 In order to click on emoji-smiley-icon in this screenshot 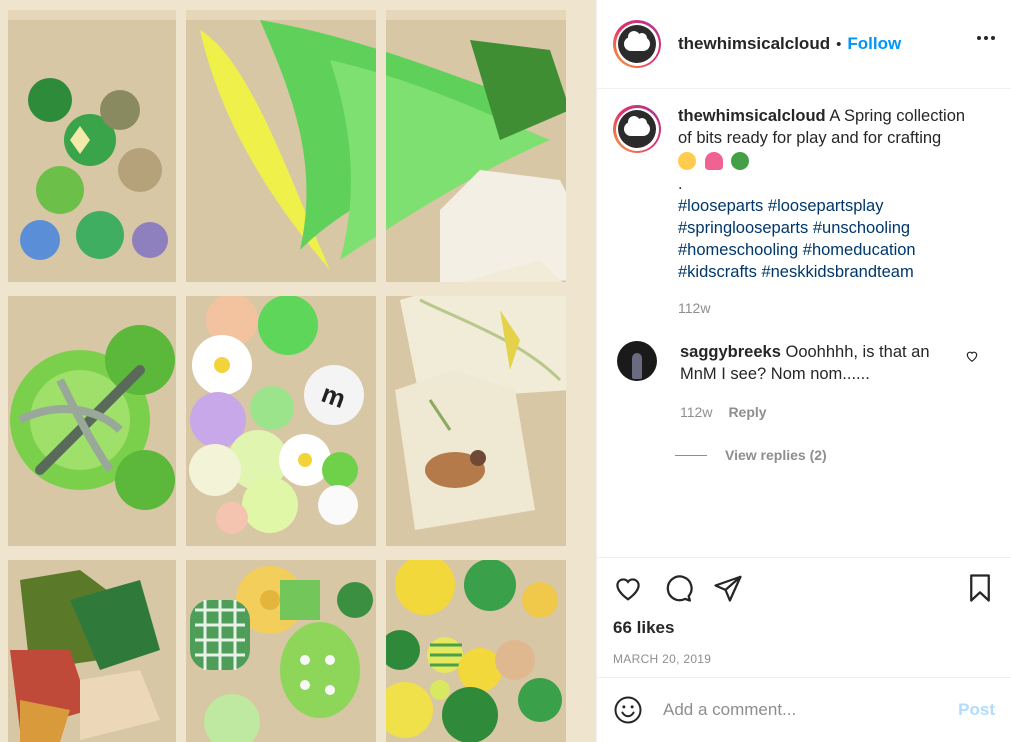, I will do `click(628, 710)`.